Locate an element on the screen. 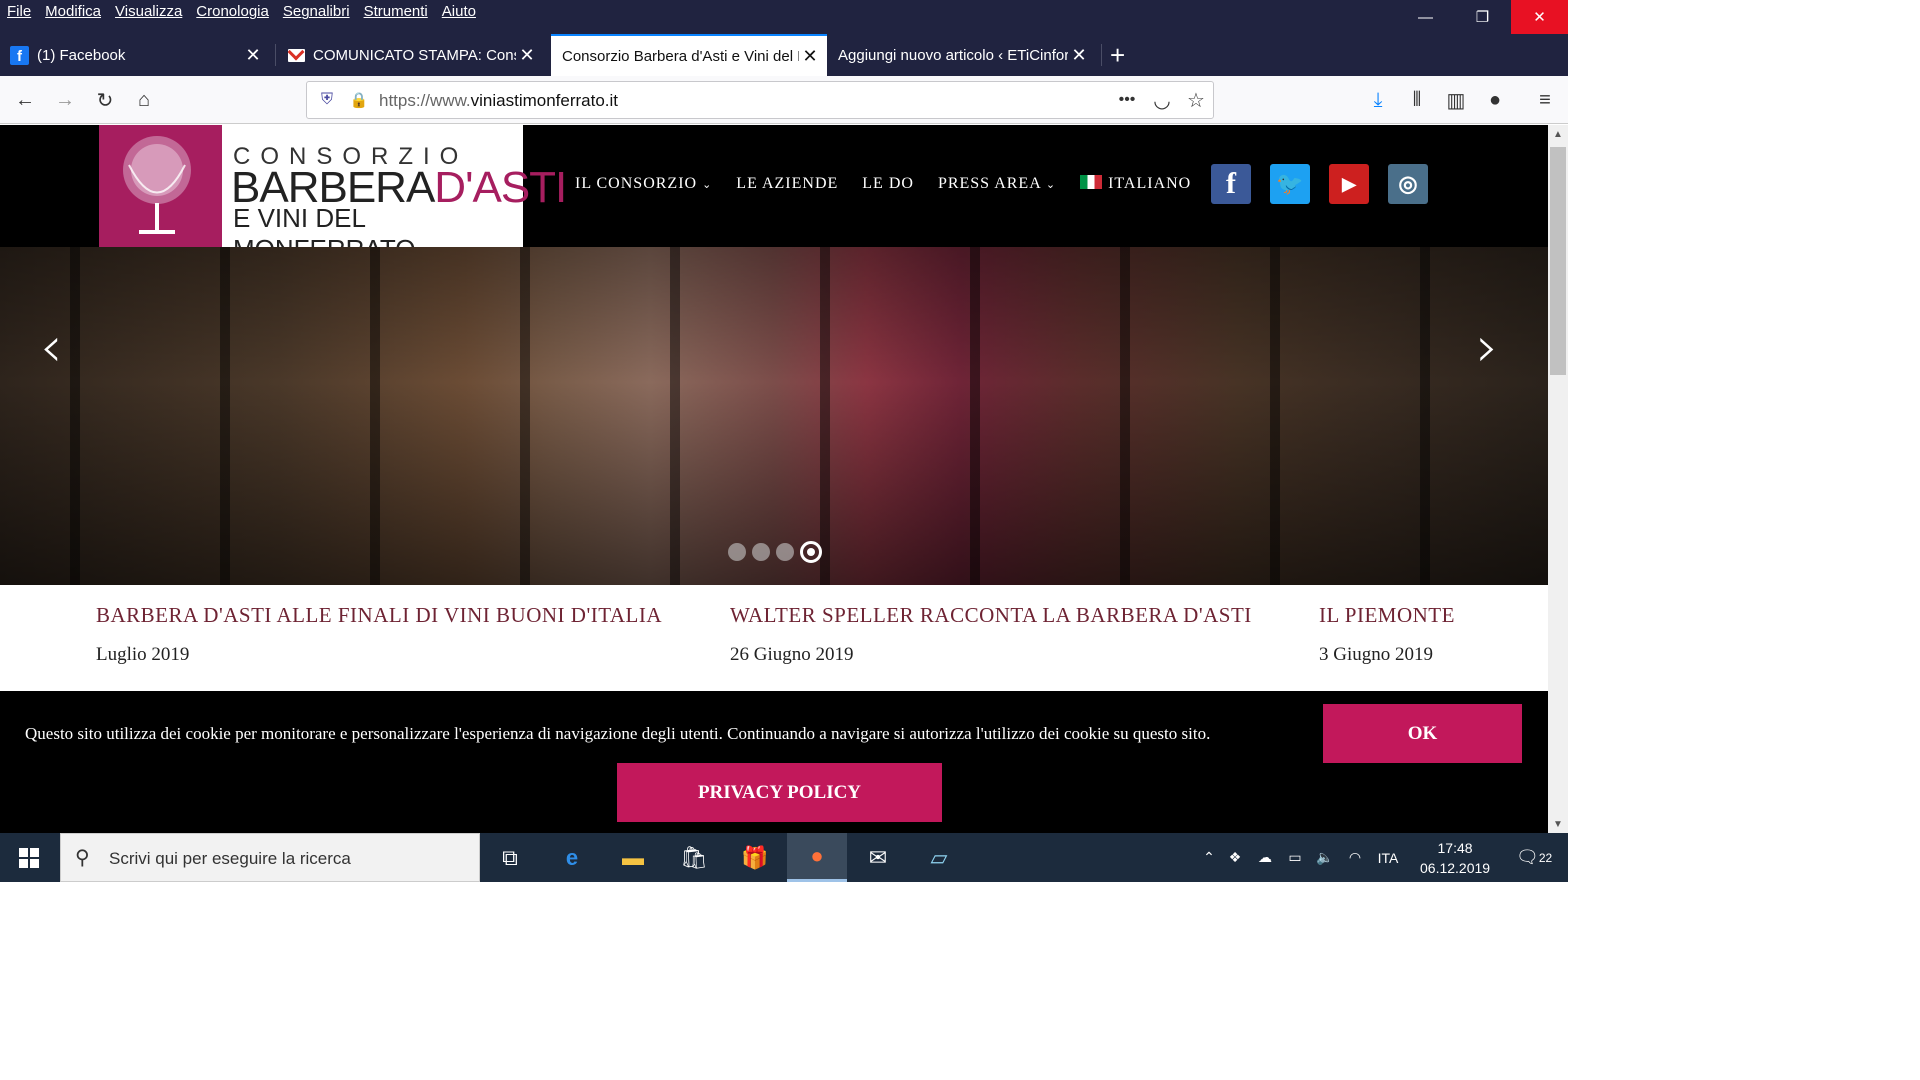  task-view-icon: ⧉ is located at coordinates (510, 857).